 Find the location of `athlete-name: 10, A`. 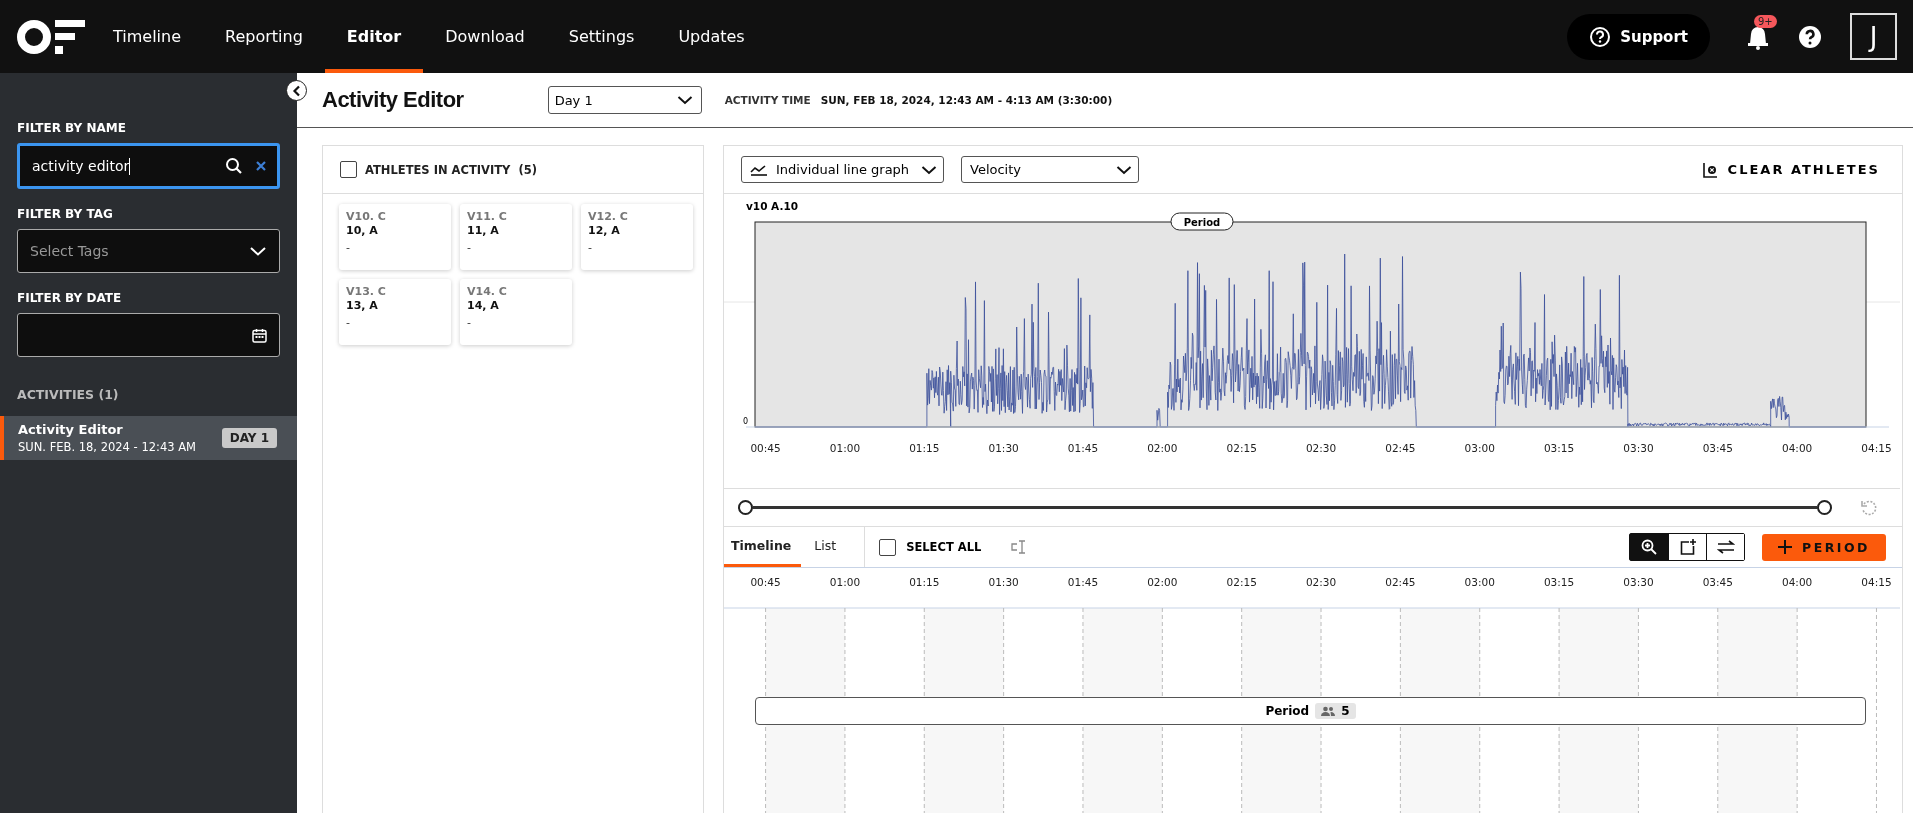

athlete-name: 10, A is located at coordinates (362, 230).